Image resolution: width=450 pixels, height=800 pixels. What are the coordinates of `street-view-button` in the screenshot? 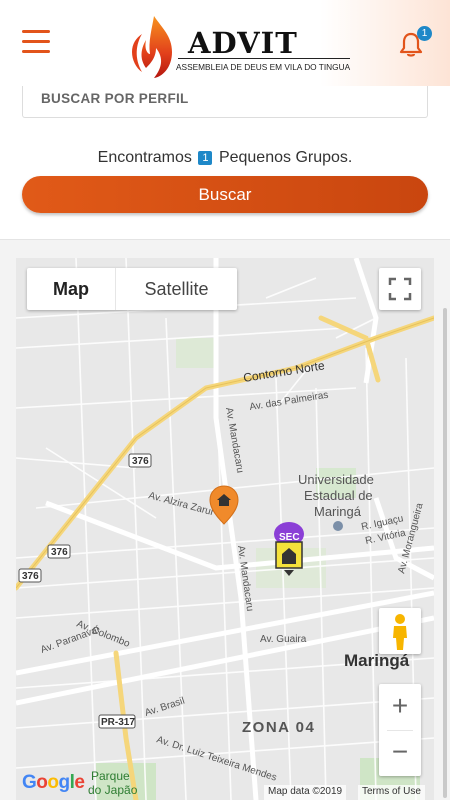 It's located at (400, 631).